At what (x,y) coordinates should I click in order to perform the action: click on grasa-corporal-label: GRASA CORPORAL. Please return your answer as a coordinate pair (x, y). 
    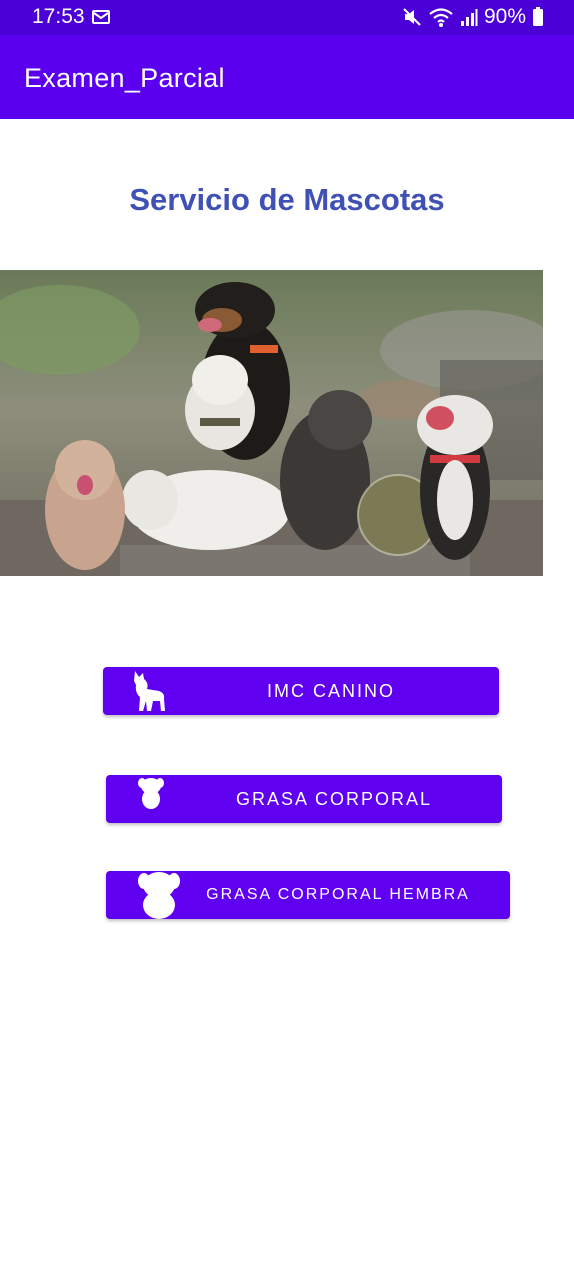
    Looking at the image, I should click on (334, 798).